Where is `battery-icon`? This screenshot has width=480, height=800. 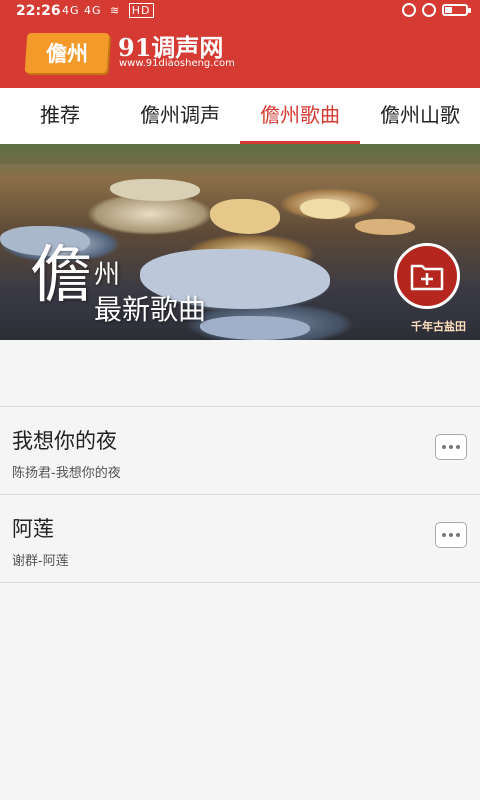 battery-icon is located at coordinates (456, 10).